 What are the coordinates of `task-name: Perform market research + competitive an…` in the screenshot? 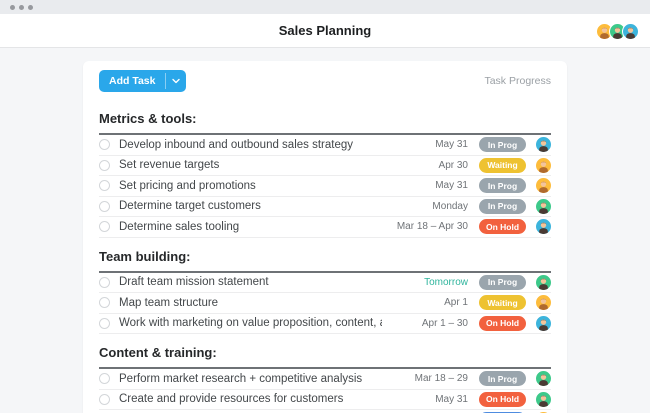 It's located at (250, 379).